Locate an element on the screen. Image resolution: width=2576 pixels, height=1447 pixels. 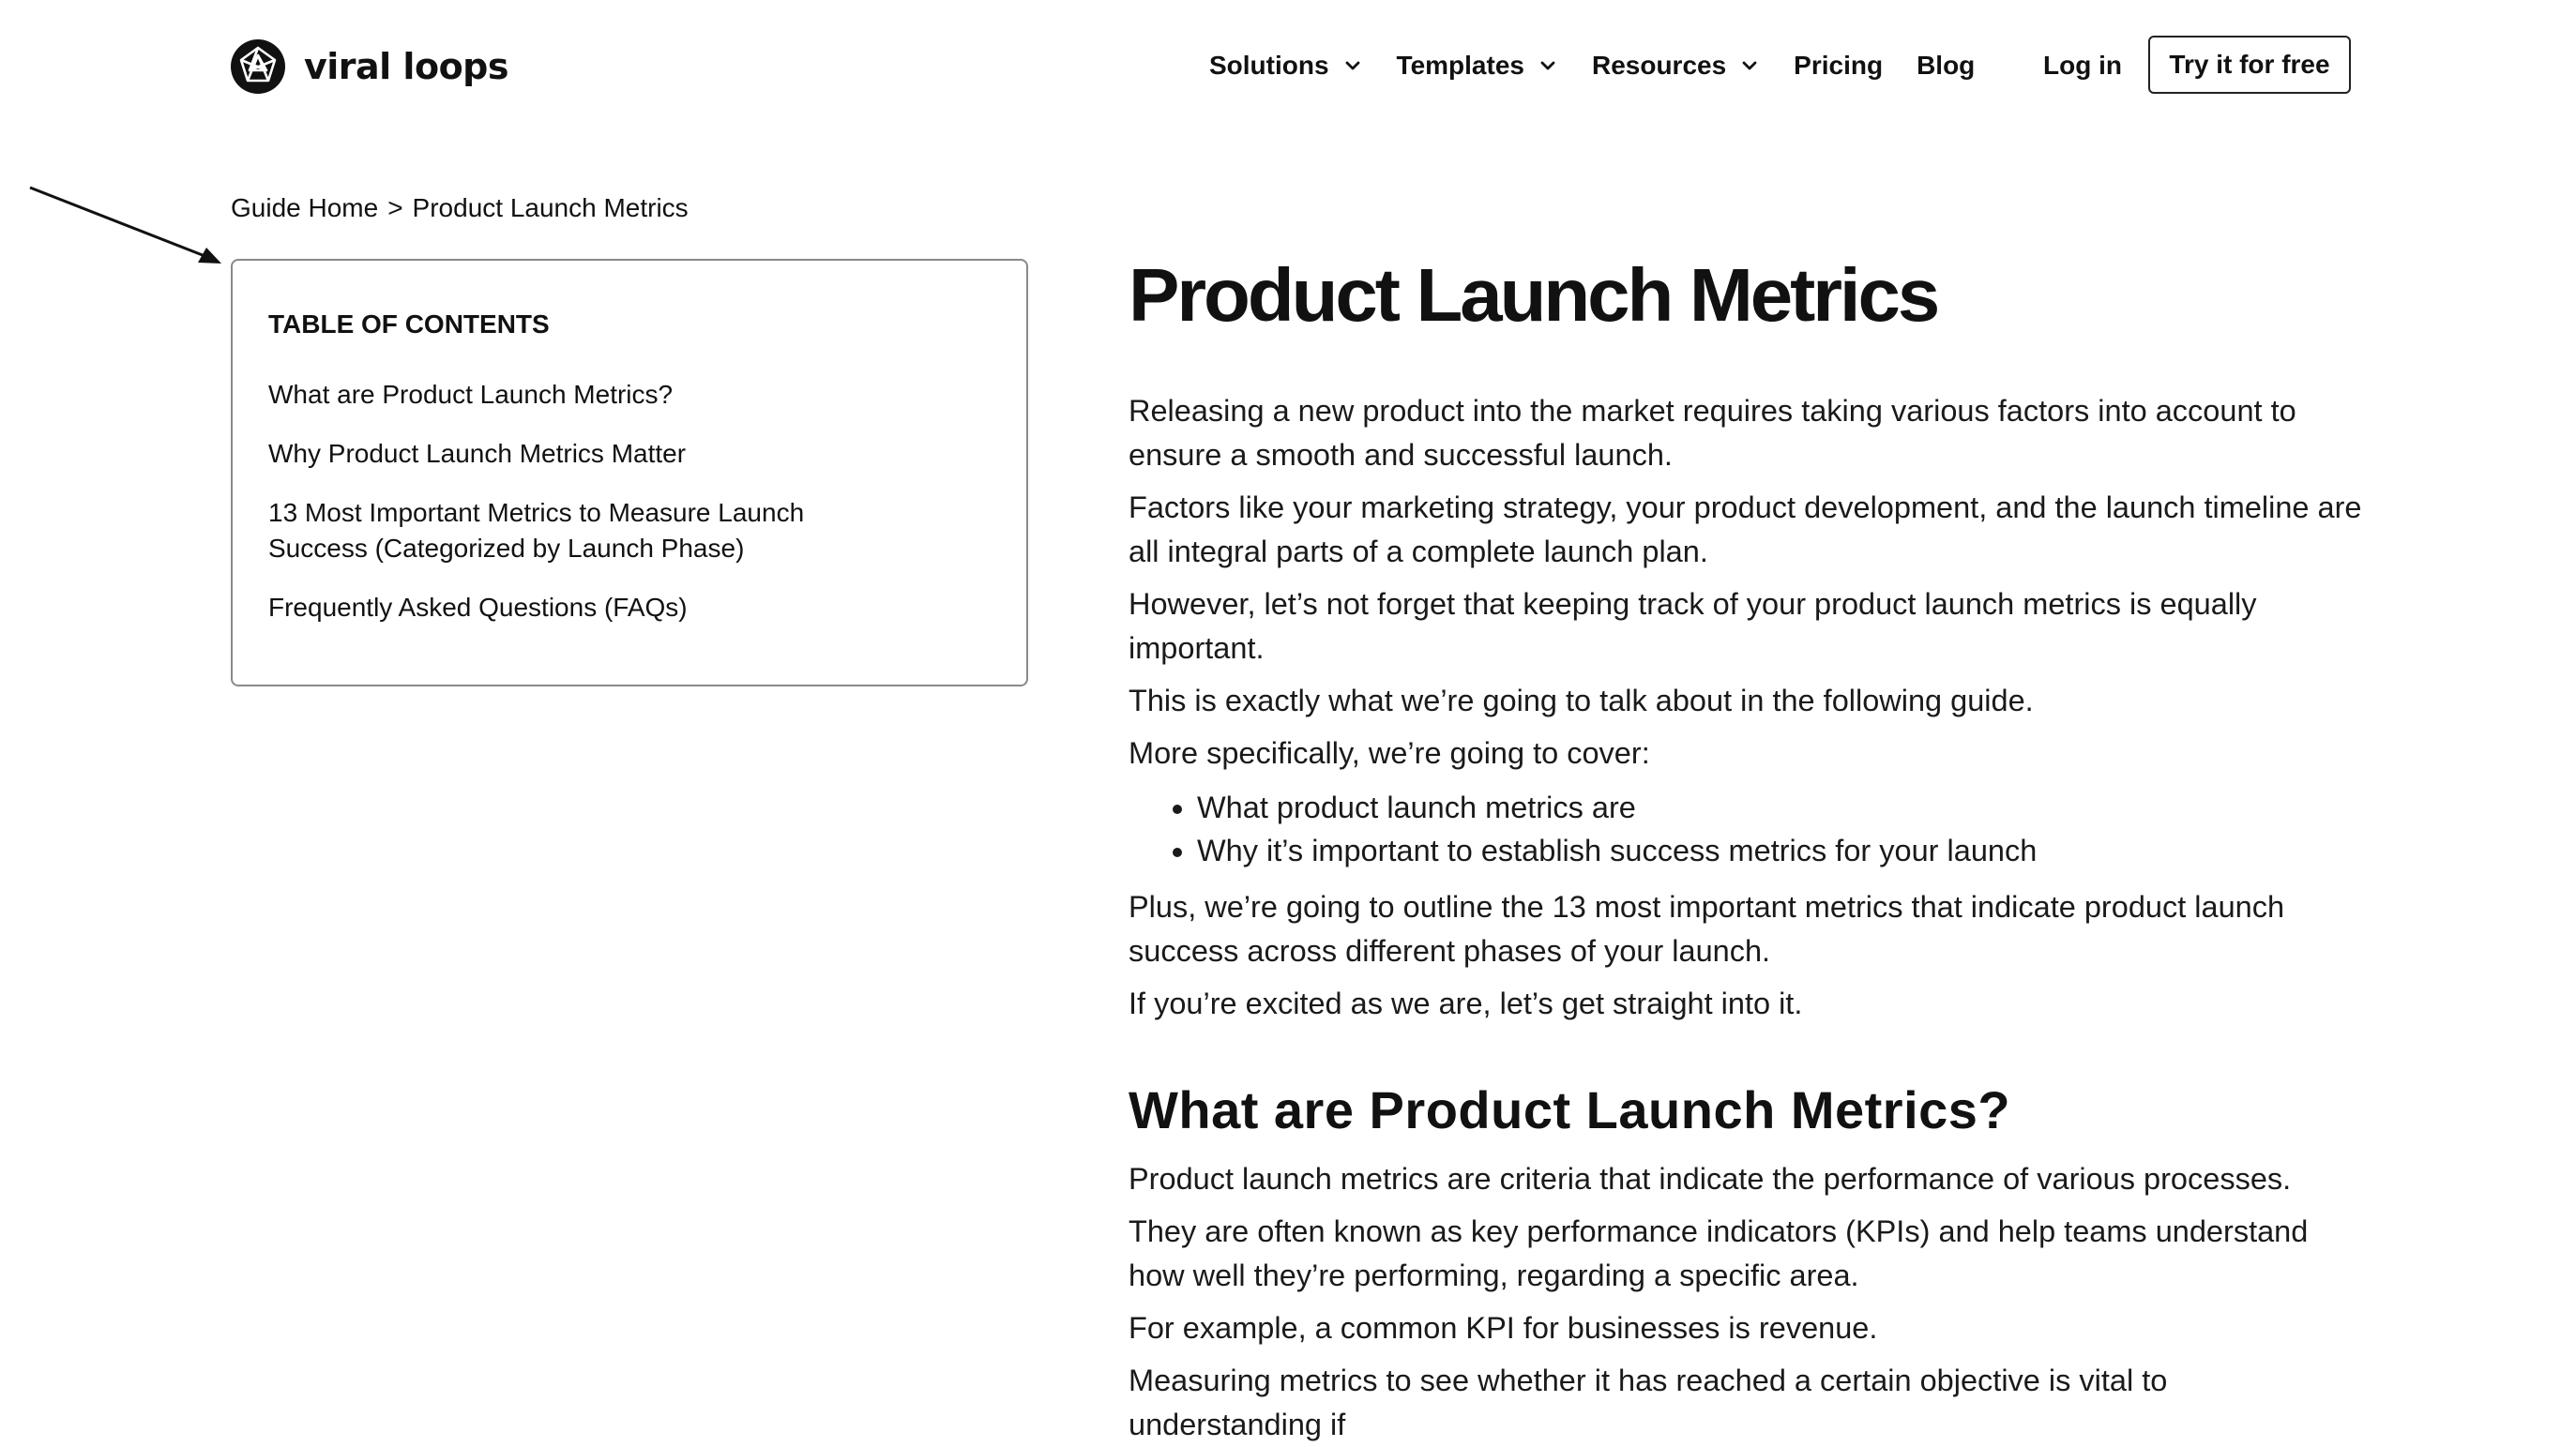
article-paragraph: More specifically, we’re going to cover: is located at coordinates (1389, 753).